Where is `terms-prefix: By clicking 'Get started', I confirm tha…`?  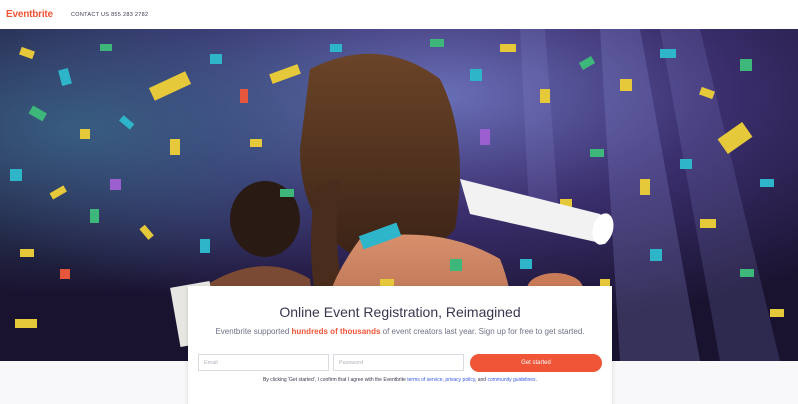 terms-prefix: By clicking 'Get started', I confirm tha… is located at coordinates (335, 380).